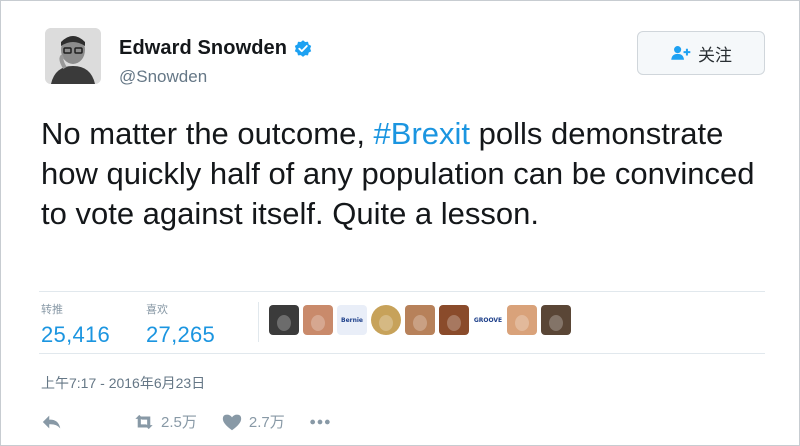 The height and width of the screenshot is (446, 800). I want to click on liker-avatar-7: GROOVE, so click(488, 320).